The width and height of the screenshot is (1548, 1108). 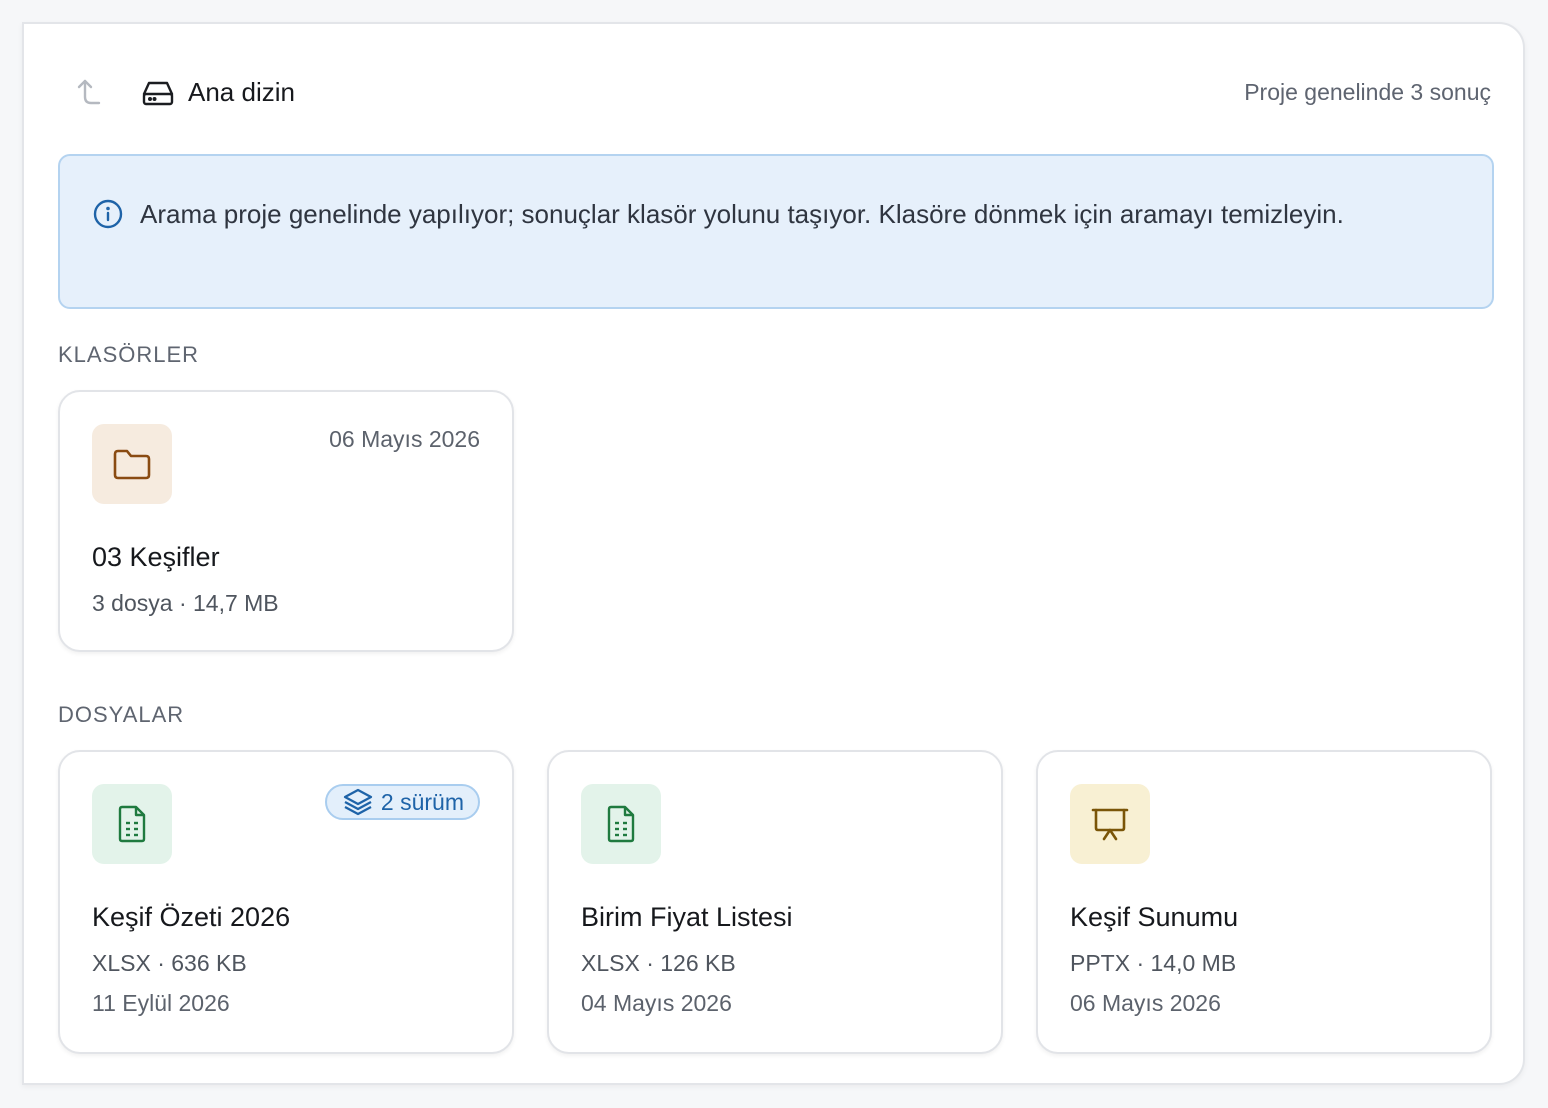 I want to click on layers-icon, so click(x=358, y=802).